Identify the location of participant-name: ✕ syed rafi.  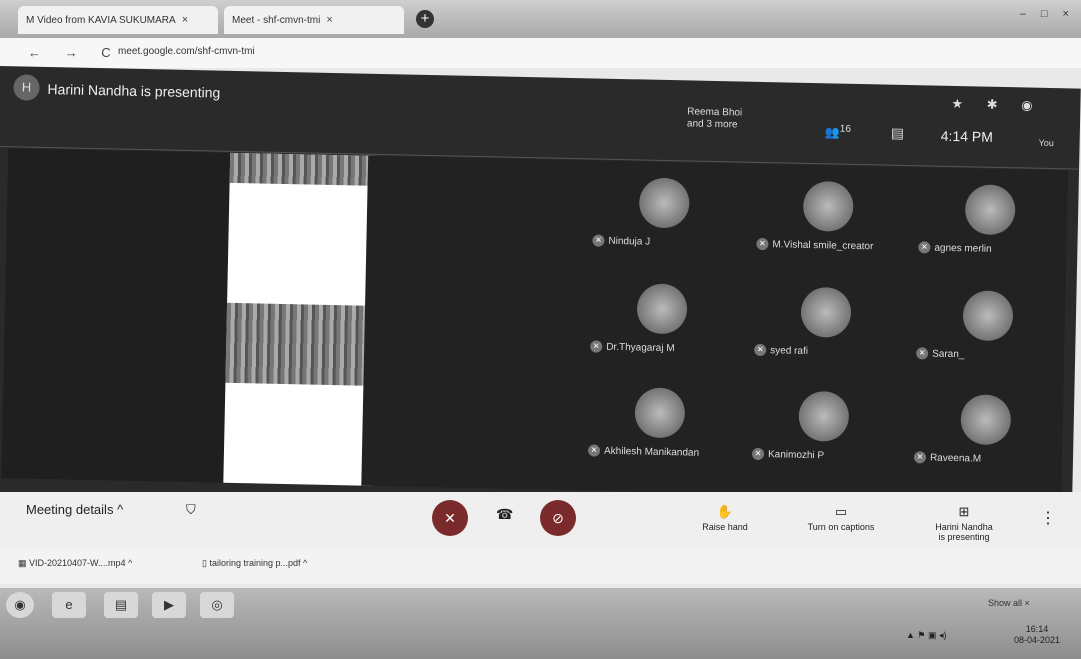
(781, 350).